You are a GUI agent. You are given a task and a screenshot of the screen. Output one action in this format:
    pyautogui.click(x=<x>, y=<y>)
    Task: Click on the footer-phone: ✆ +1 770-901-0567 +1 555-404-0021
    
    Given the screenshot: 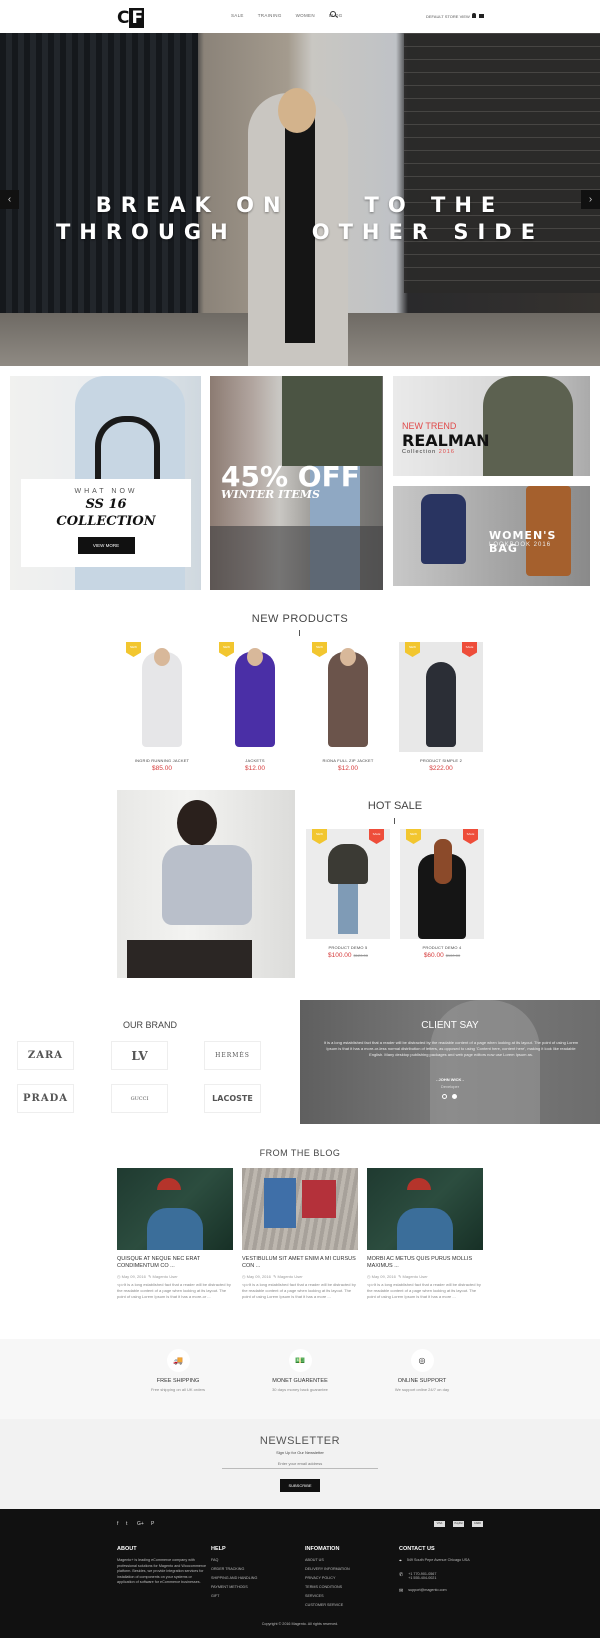 What is the action you would take?
    pyautogui.click(x=434, y=1576)
    